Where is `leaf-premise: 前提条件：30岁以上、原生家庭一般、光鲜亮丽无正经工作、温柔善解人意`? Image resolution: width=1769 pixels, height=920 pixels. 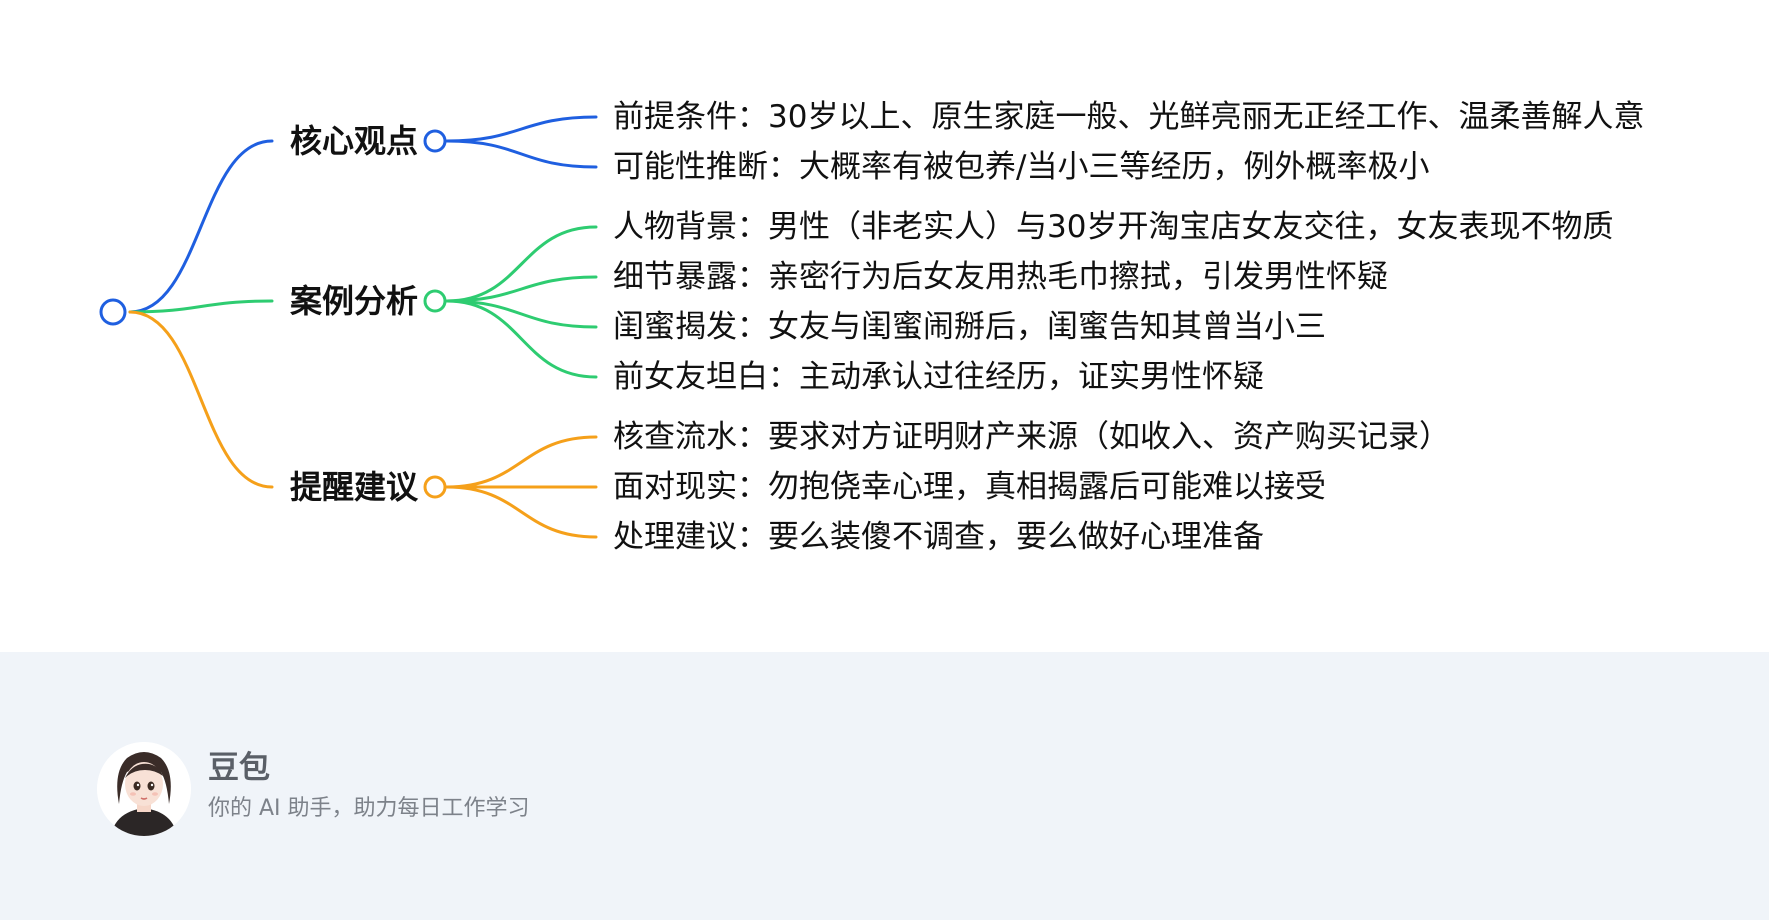
leaf-premise: 前提条件：30岁以上、原生家庭一般、光鲜亮丽无正经工作、温柔善解人意 is located at coordinates (1129, 117).